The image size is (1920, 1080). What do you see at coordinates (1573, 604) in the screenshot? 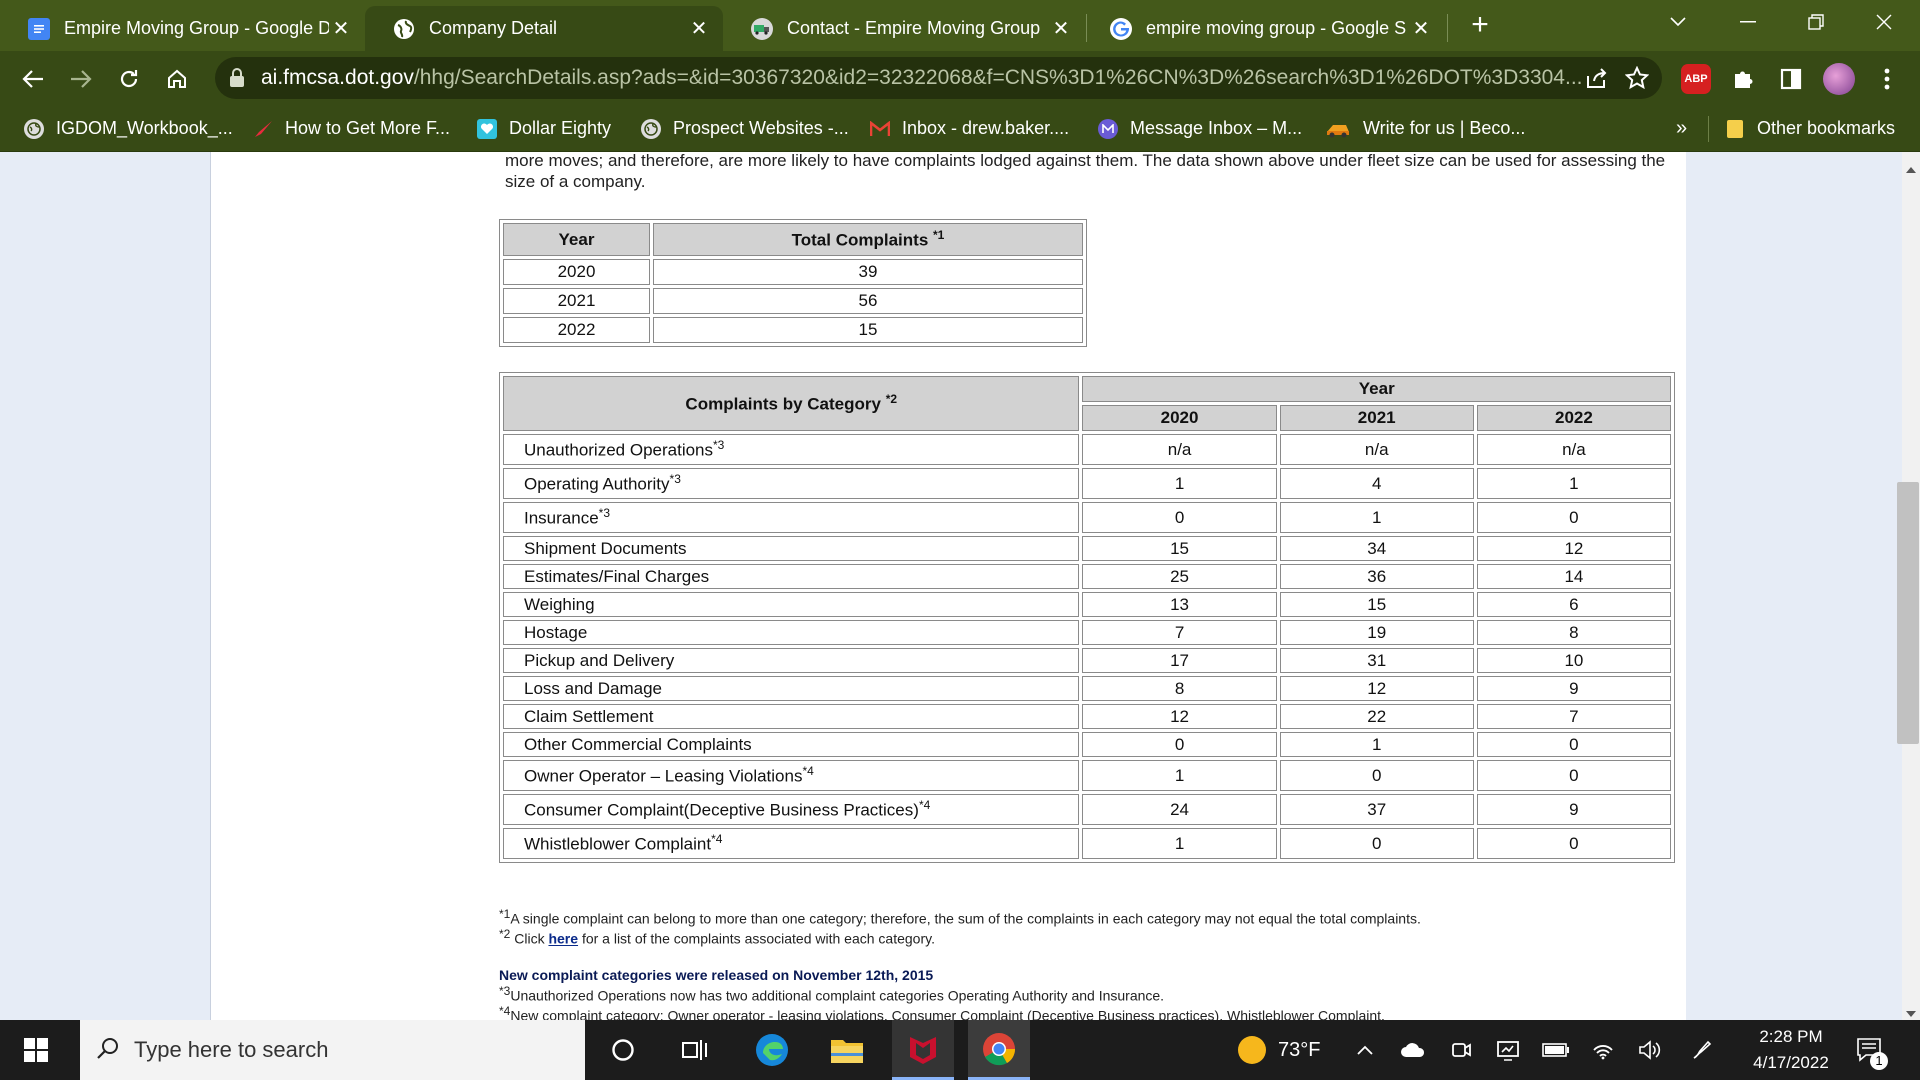
I see `category-value-cell: 6` at bounding box center [1573, 604].